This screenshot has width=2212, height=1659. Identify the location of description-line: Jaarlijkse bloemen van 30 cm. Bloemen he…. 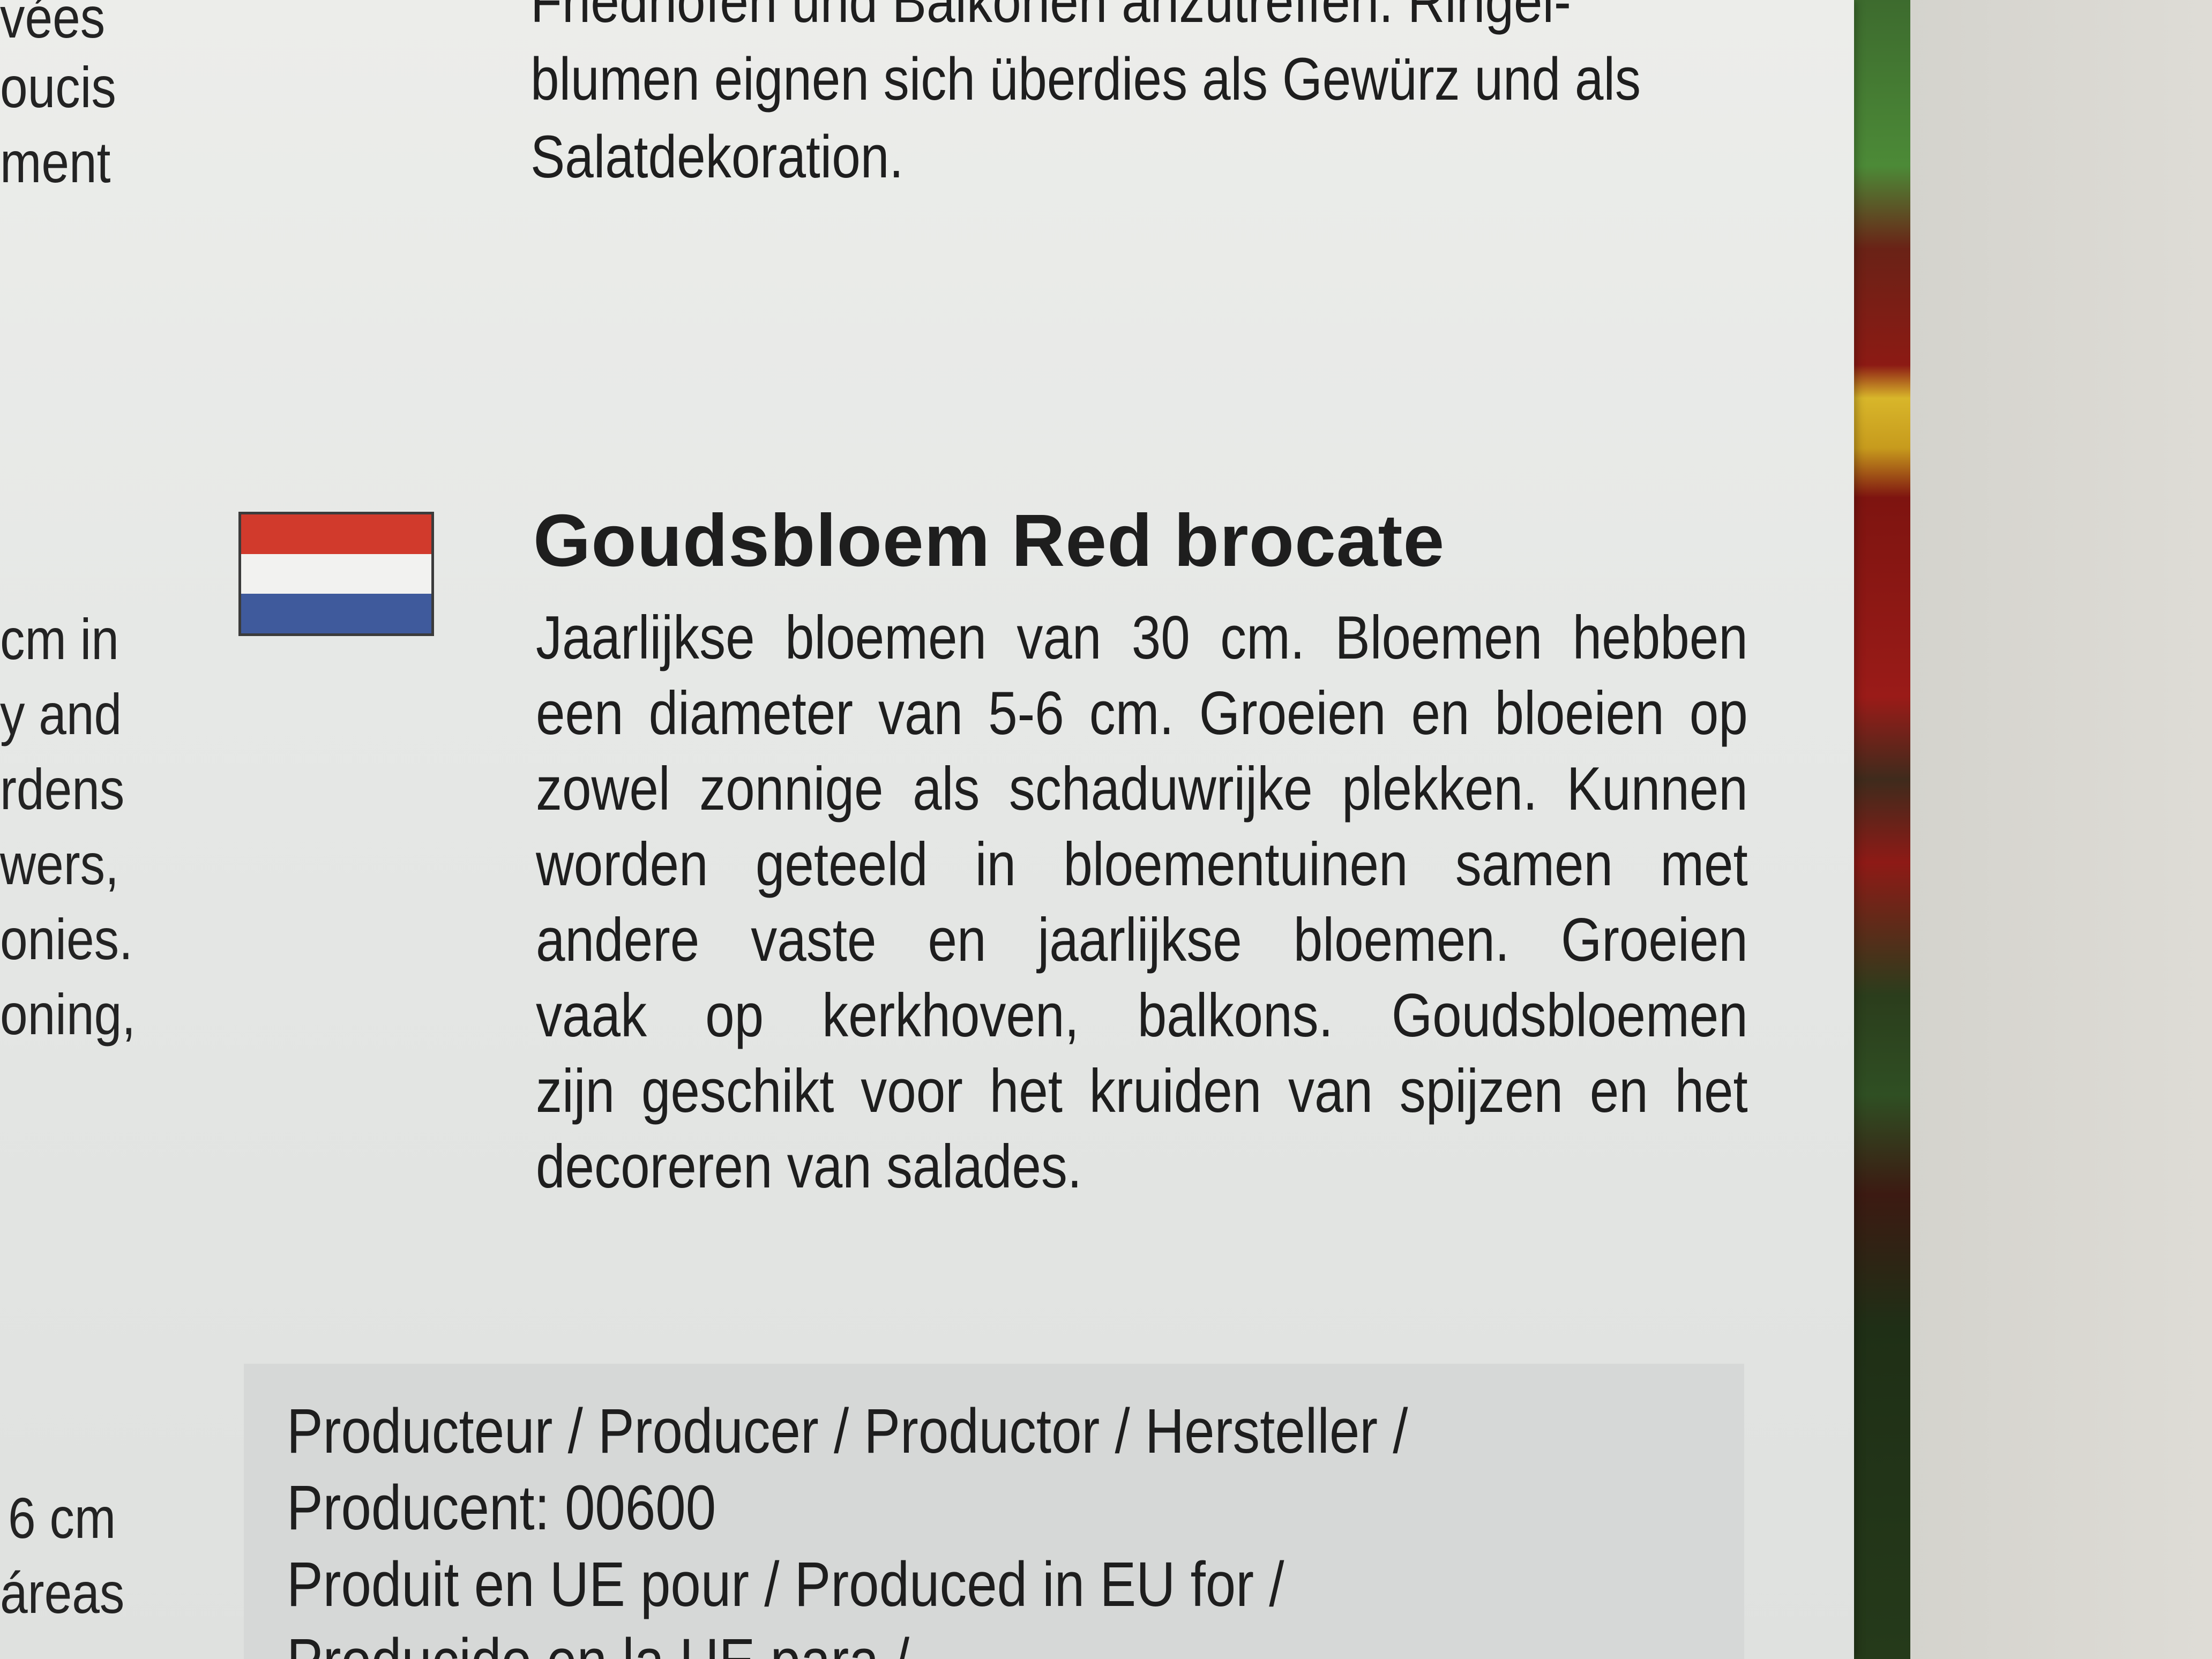
(1142, 638).